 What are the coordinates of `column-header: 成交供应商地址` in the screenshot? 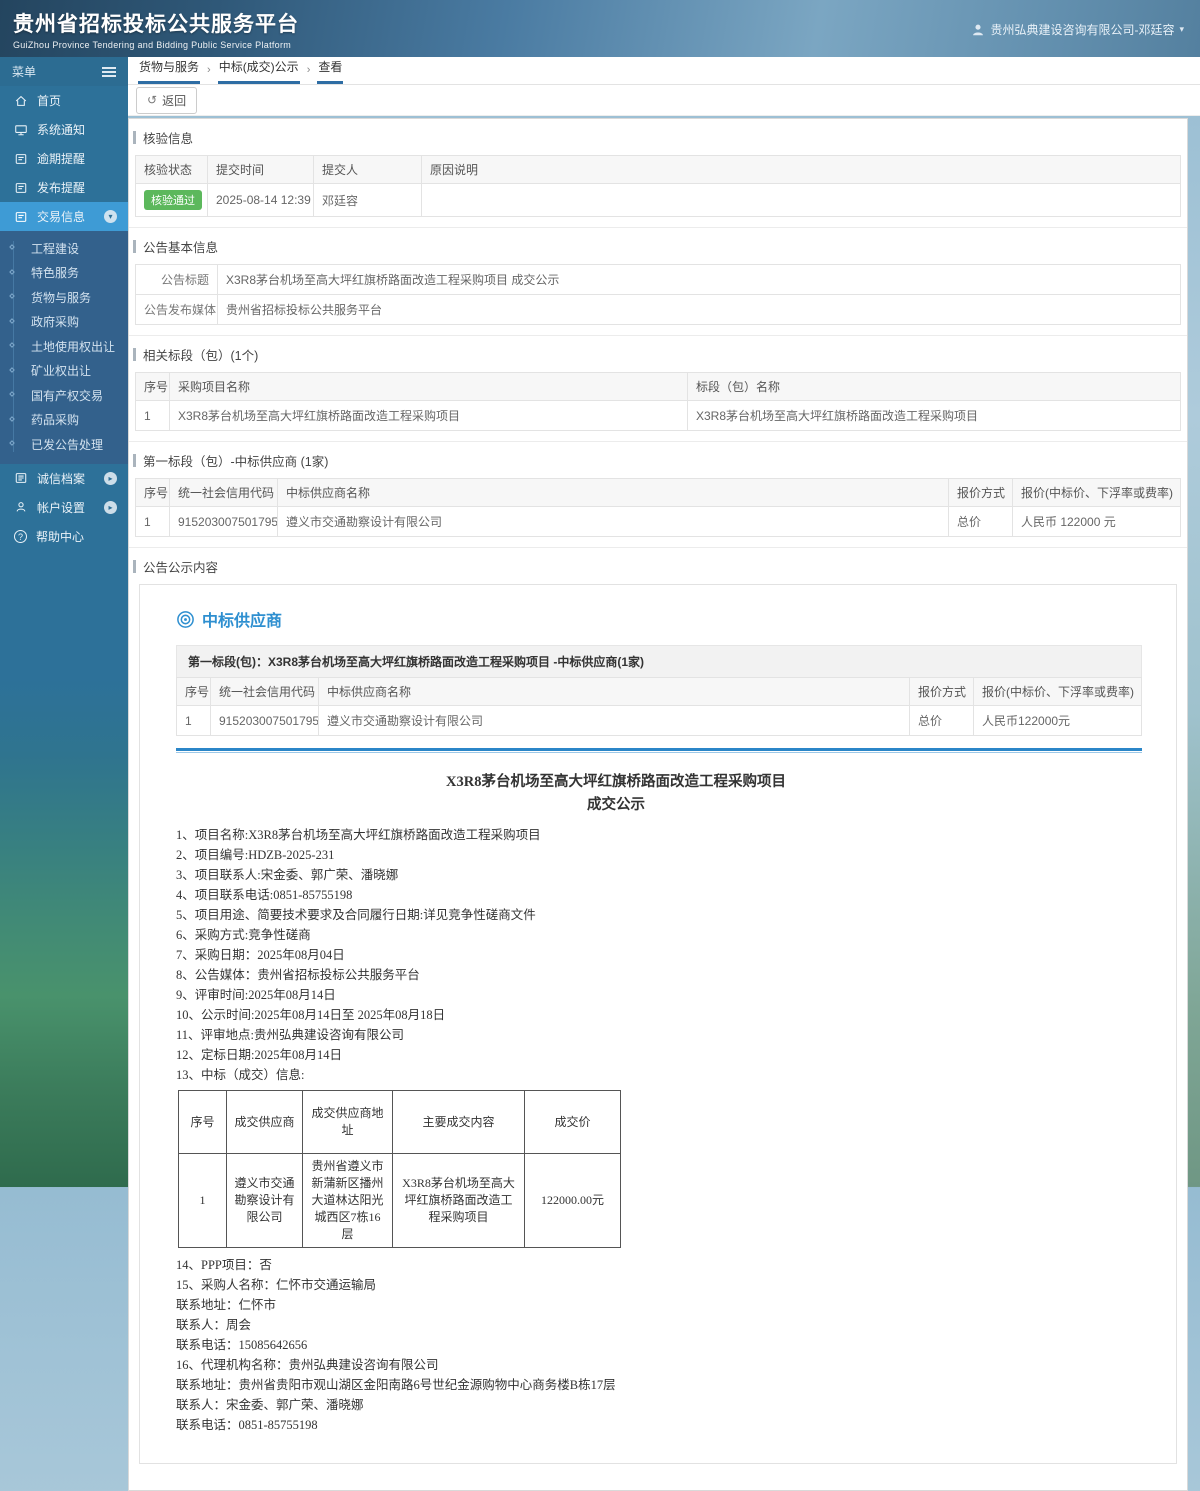 It's located at (347, 1122).